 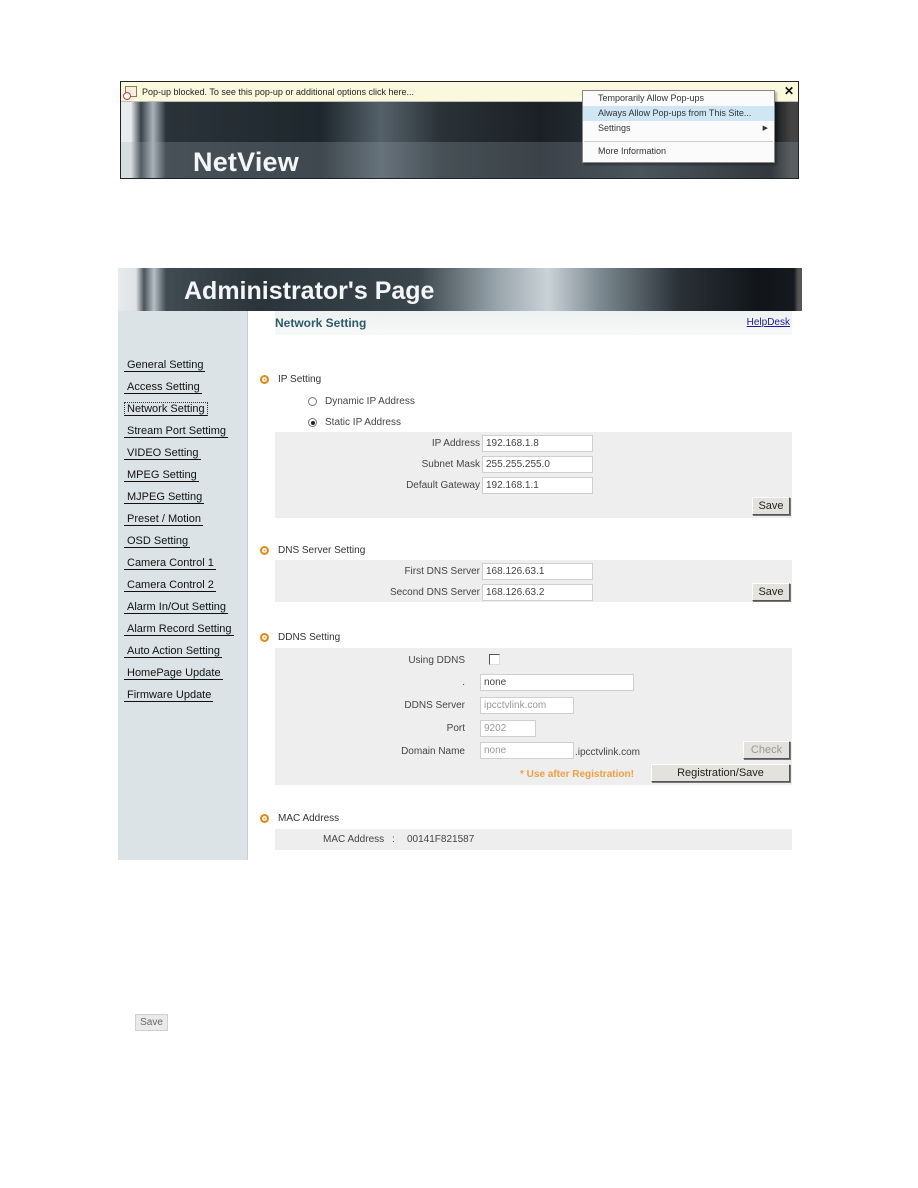 I want to click on dynamic-ip-radio, so click(x=312, y=401).